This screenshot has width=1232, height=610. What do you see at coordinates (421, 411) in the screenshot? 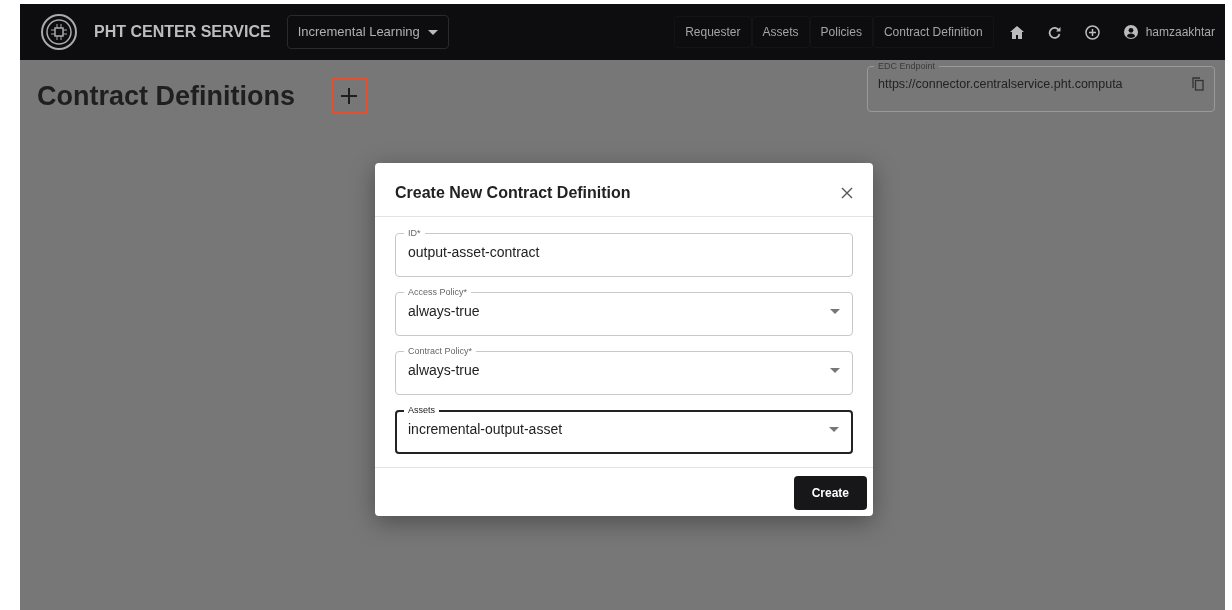
I see `field-label: Assets` at bounding box center [421, 411].